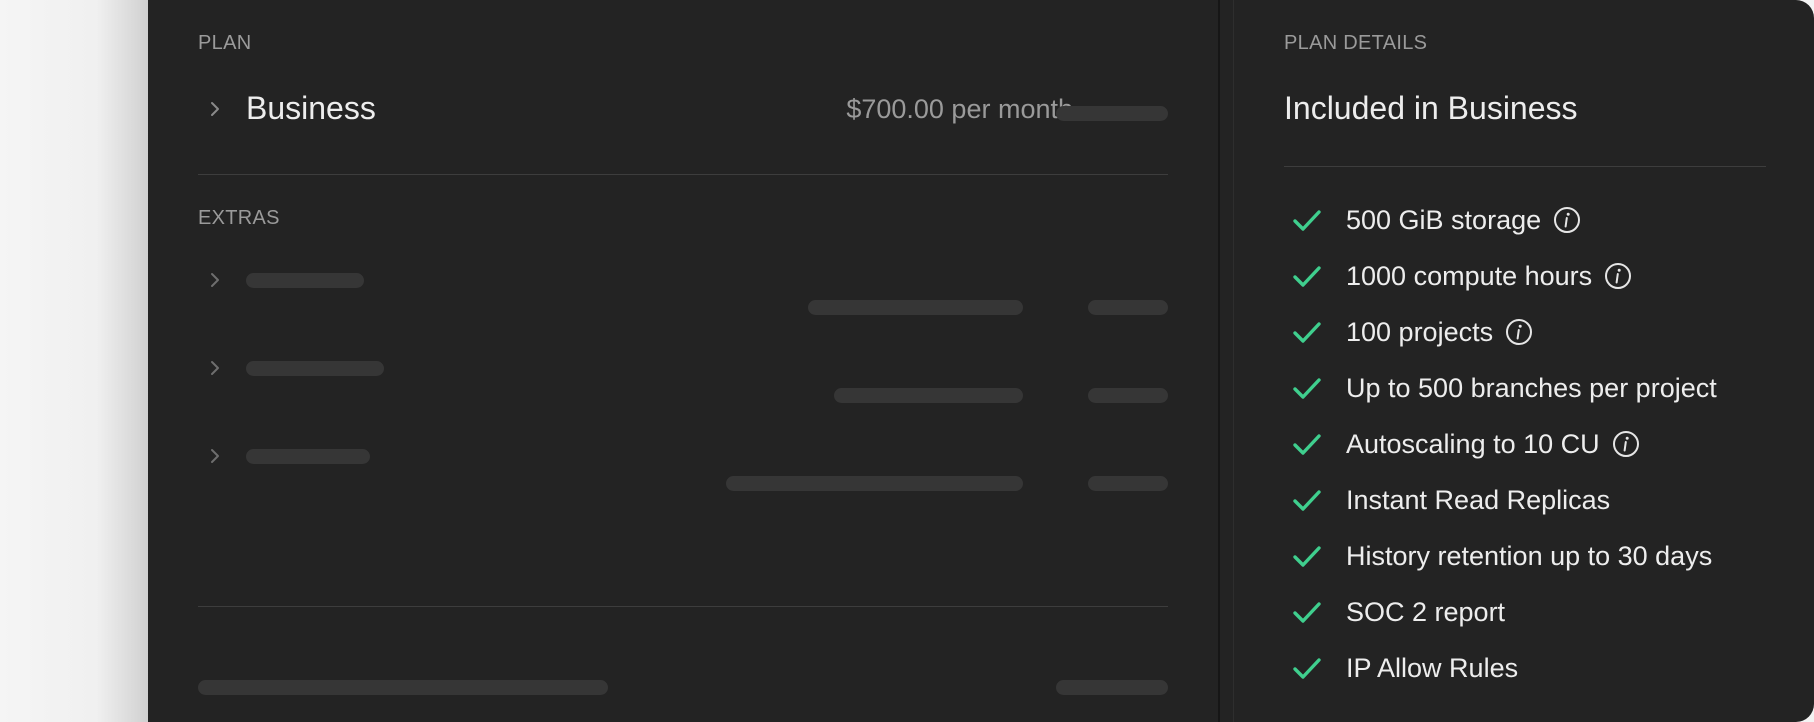 Image resolution: width=1814 pixels, height=722 pixels. Describe the element at coordinates (225, 43) in the screenshot. I see `plan-section-label: PLAN` at that location.